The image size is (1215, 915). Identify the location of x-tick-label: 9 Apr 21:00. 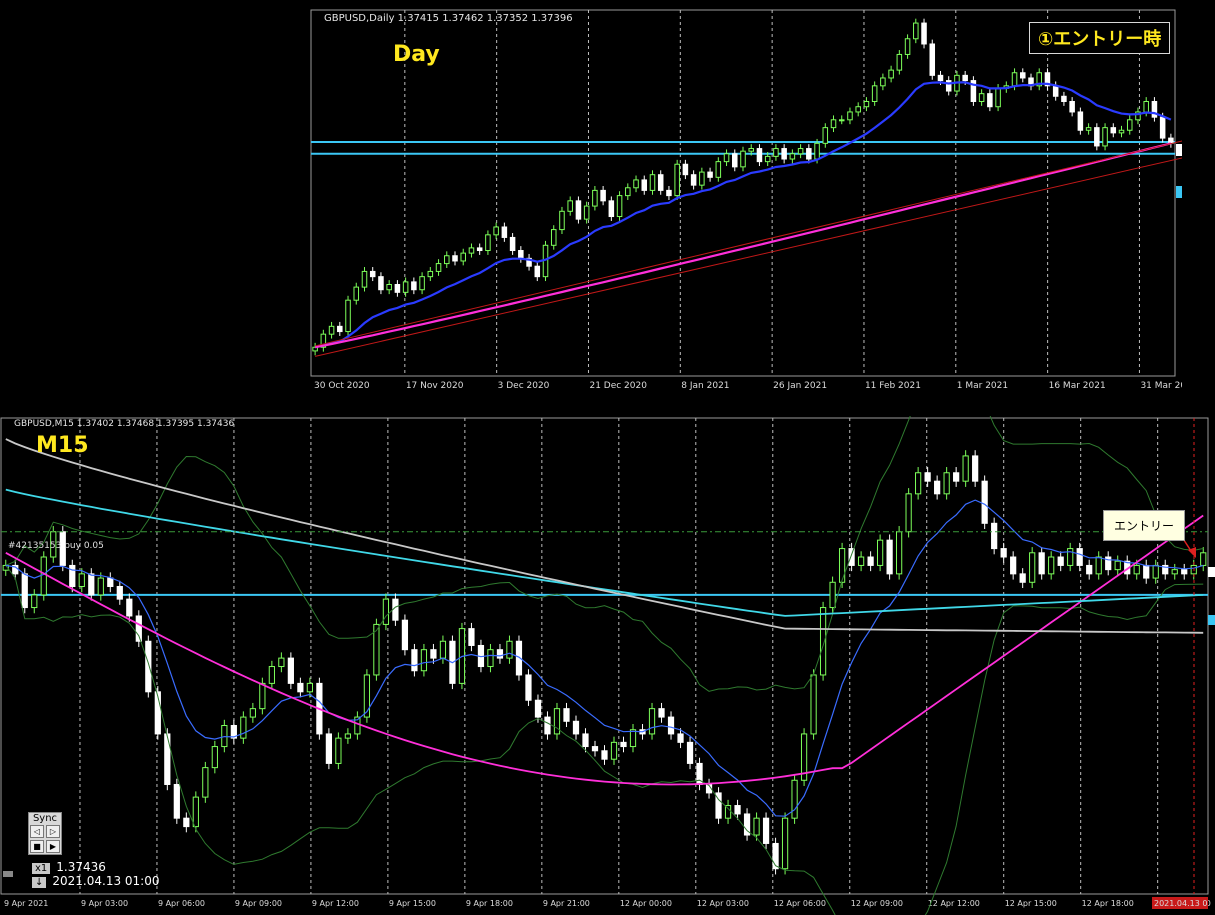
(566, 903).